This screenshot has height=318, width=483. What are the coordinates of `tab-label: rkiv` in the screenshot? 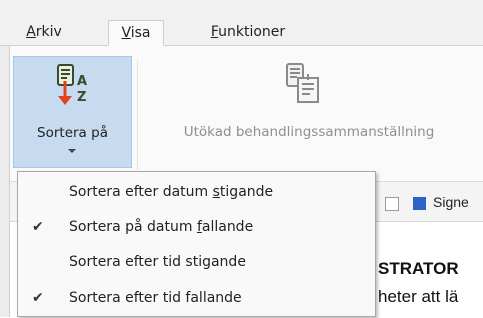 It's located at (48, 32).